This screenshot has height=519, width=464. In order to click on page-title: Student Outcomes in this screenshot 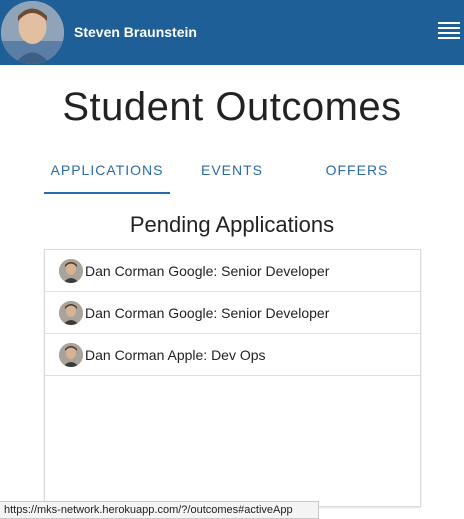, I will do `click(232, 107)`.